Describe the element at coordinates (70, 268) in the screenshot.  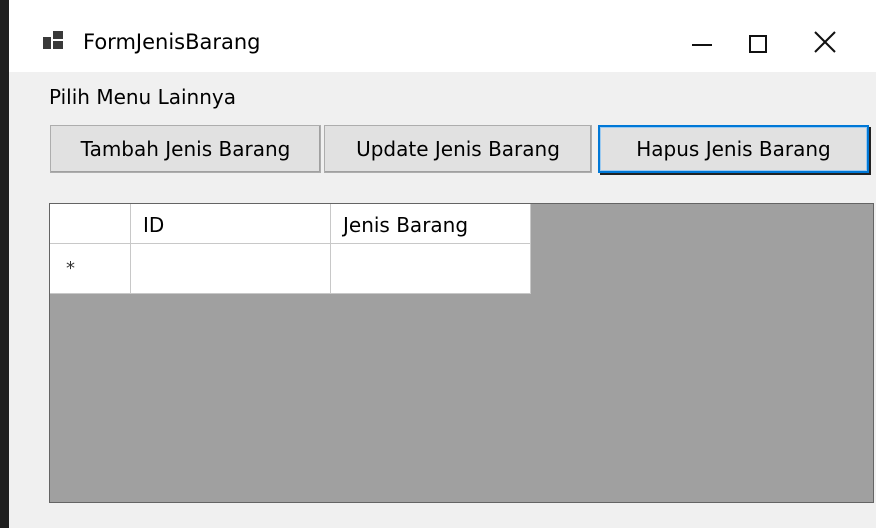
I see `new-row-indicator: *` at that location.